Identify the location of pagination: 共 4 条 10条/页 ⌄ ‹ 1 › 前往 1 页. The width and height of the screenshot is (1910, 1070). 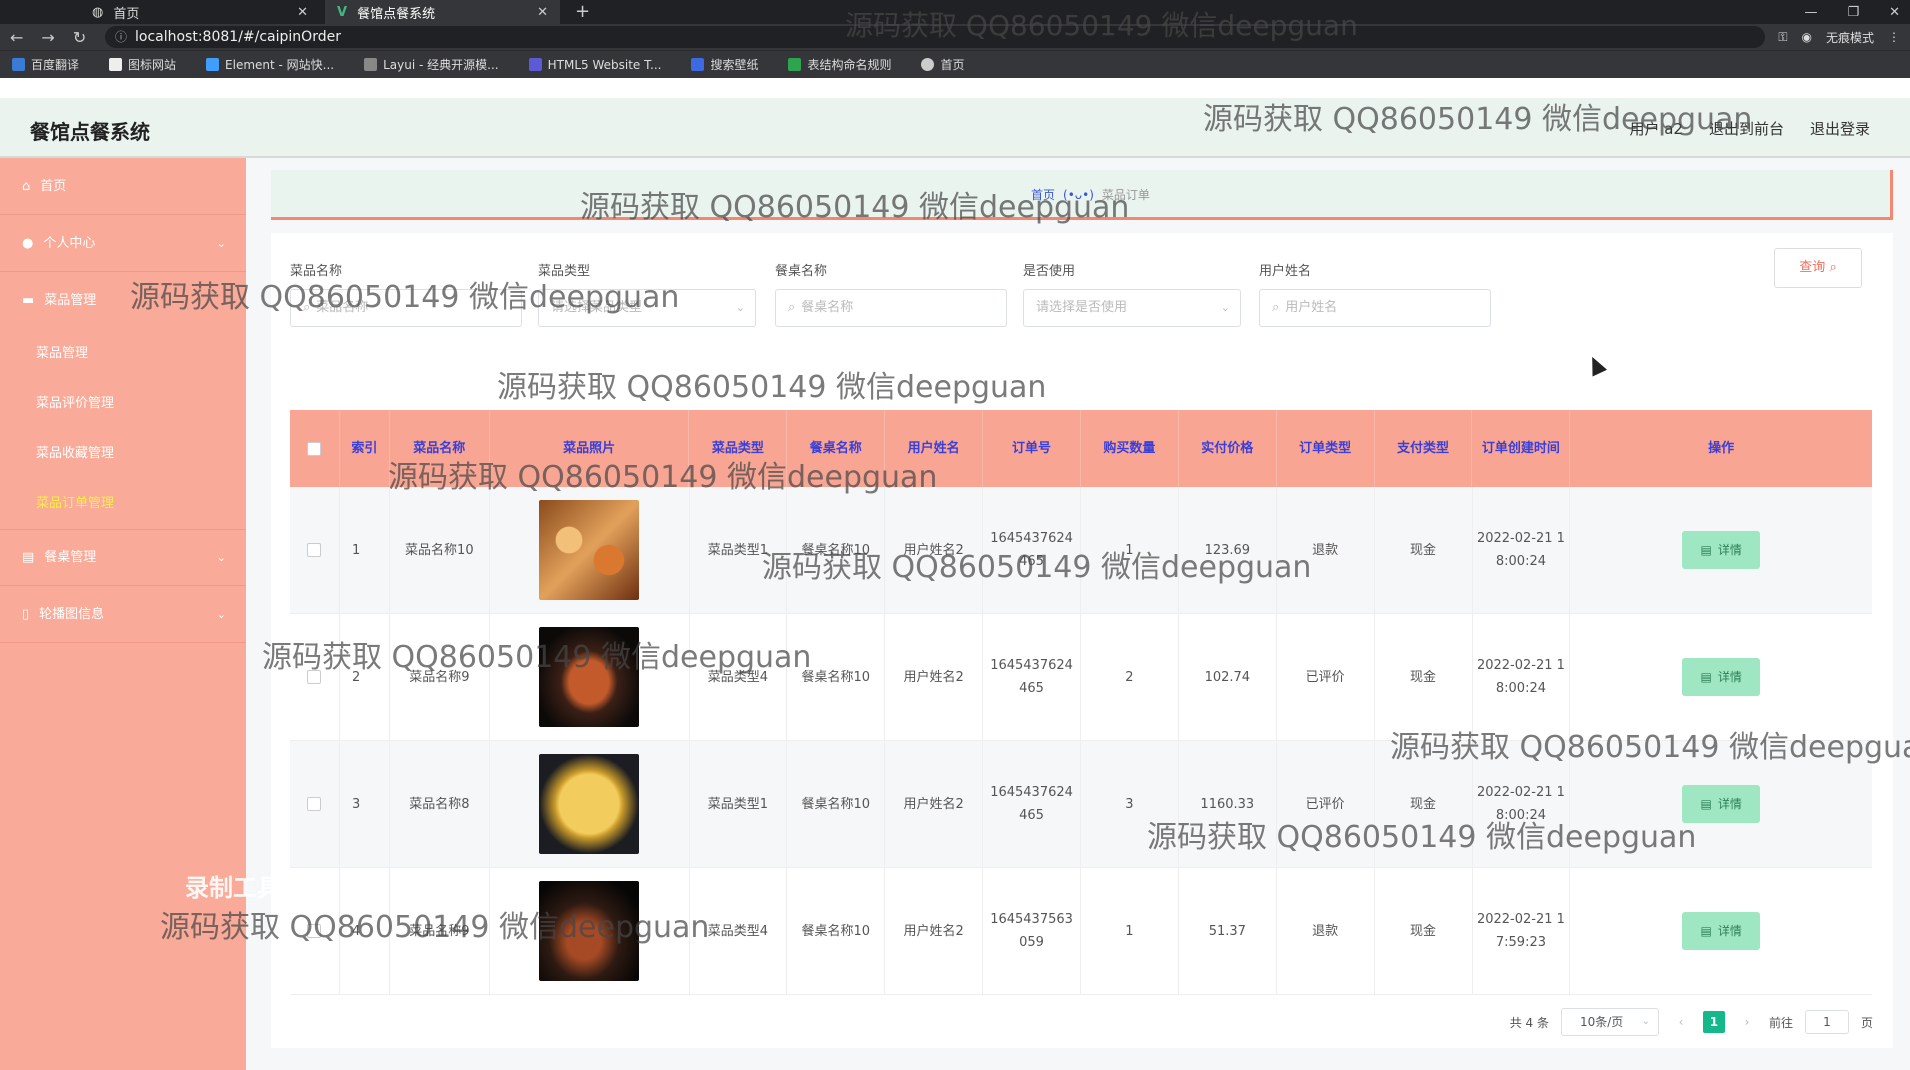
(1691, 1022).